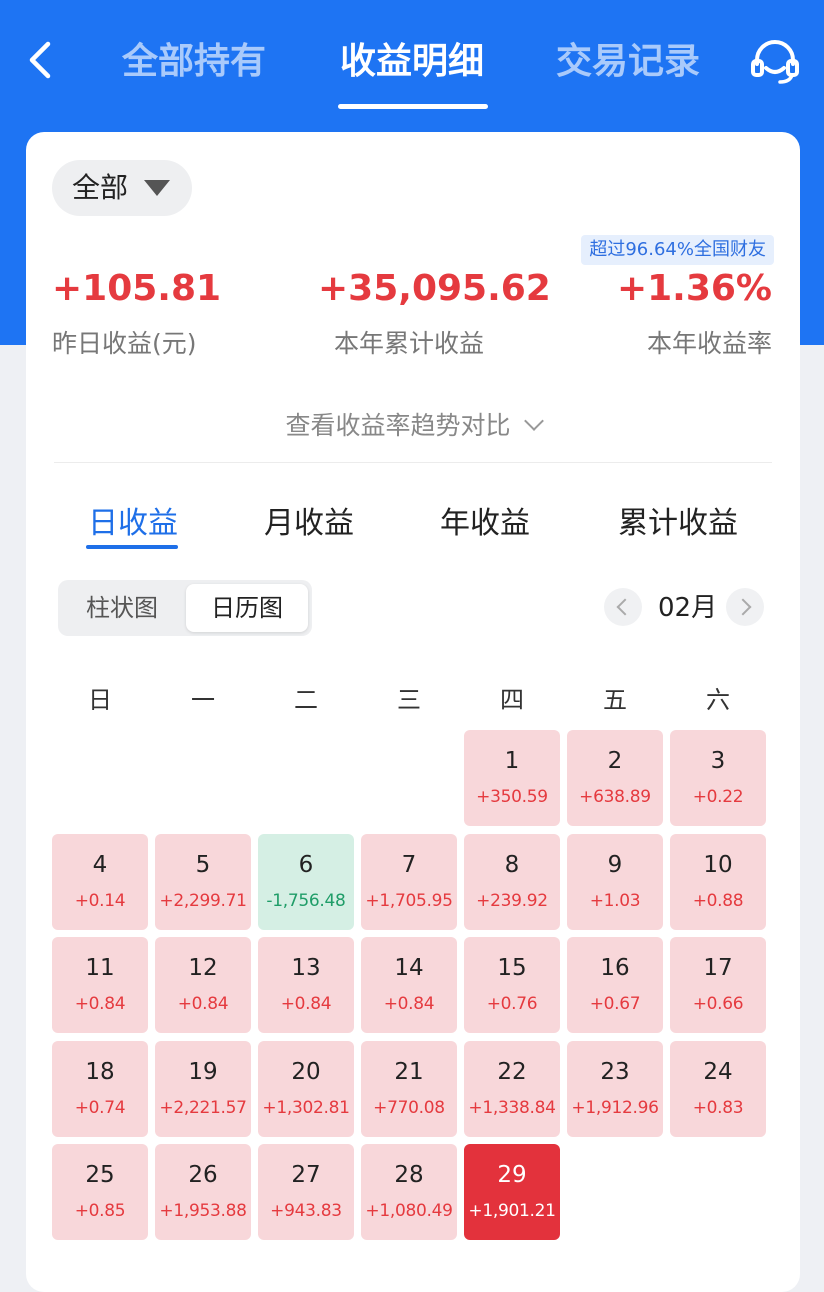 This screenshot has height=1292, width=824. Describe the element at coordinates (409, 881) in the screenshot. I see `calendar-day-cell: 7 +1,705.95` at that location.